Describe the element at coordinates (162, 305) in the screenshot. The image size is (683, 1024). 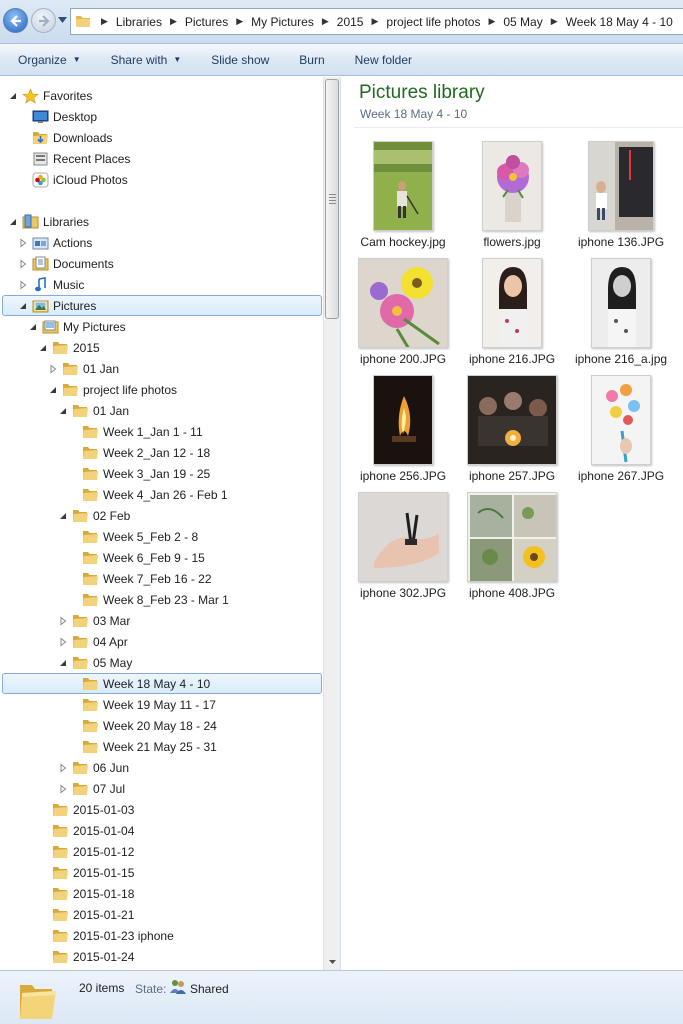
I see `nav-tree-item: Pictures` at that location.